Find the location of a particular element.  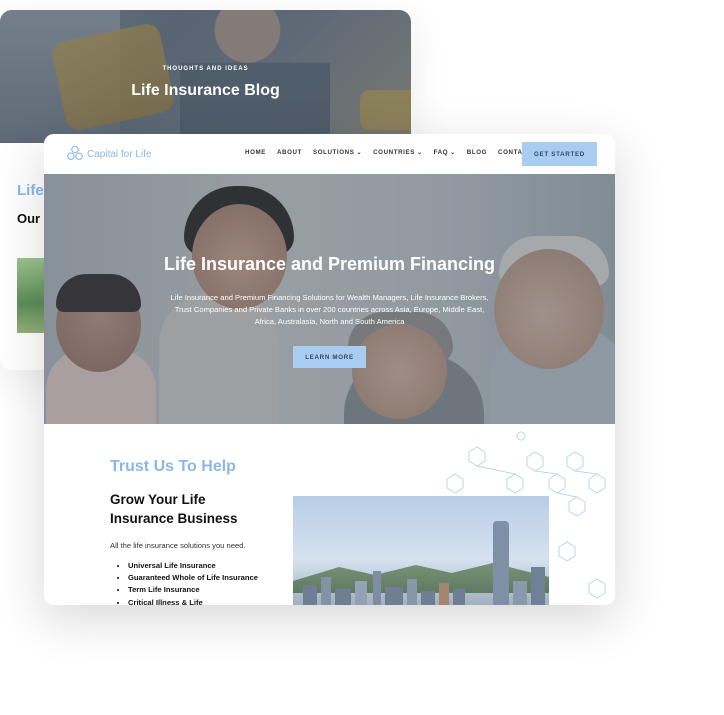

learn-more-button: LEARN MORE is located at coordinates (329, 357).